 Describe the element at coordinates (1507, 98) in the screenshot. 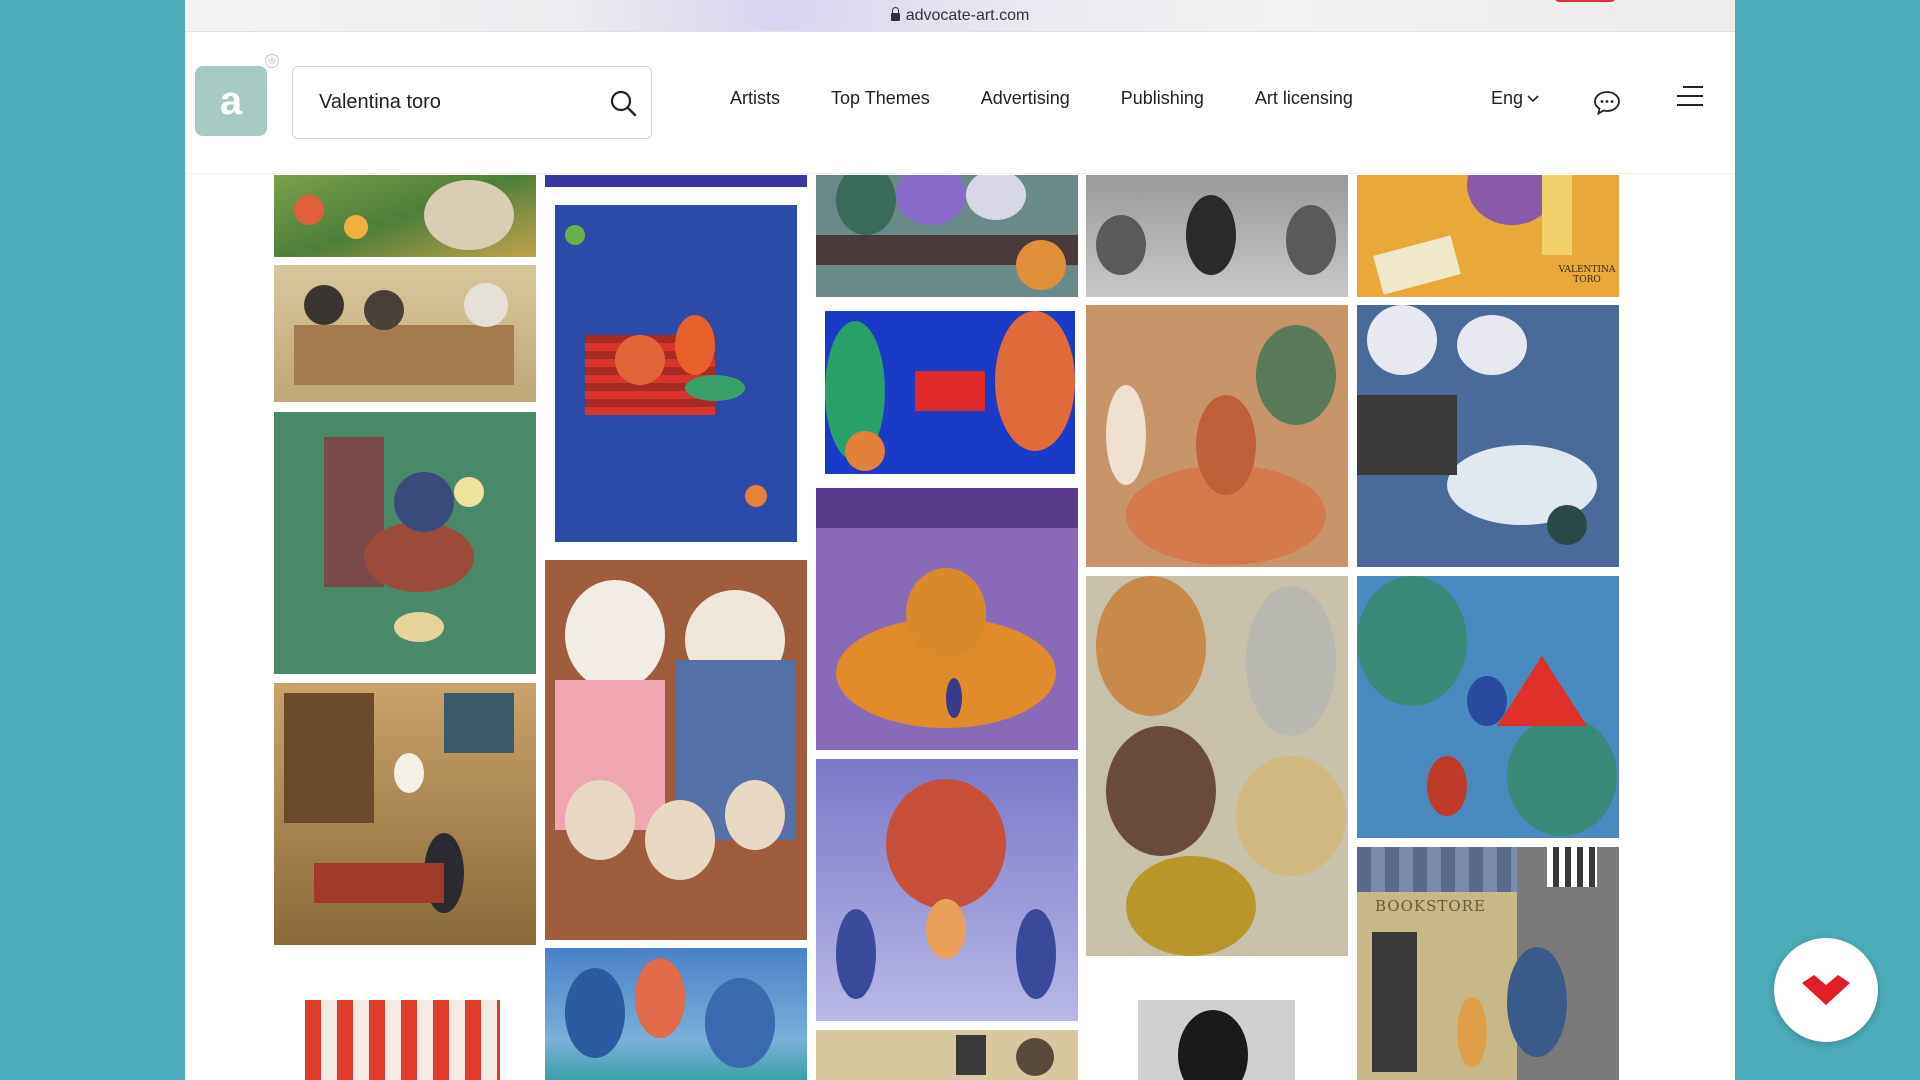

I see `language-label: Eng` at that location.